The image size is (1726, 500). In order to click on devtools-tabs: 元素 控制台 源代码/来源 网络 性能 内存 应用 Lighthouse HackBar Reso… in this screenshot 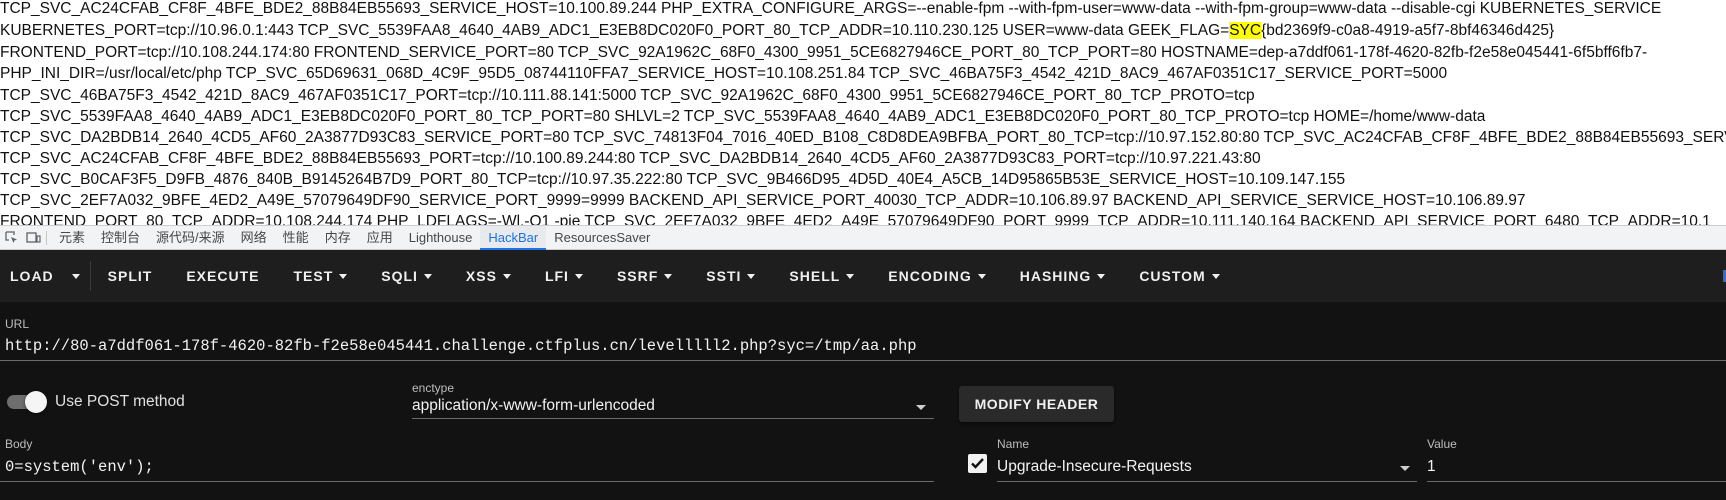, I will do `click(354, 237)`.